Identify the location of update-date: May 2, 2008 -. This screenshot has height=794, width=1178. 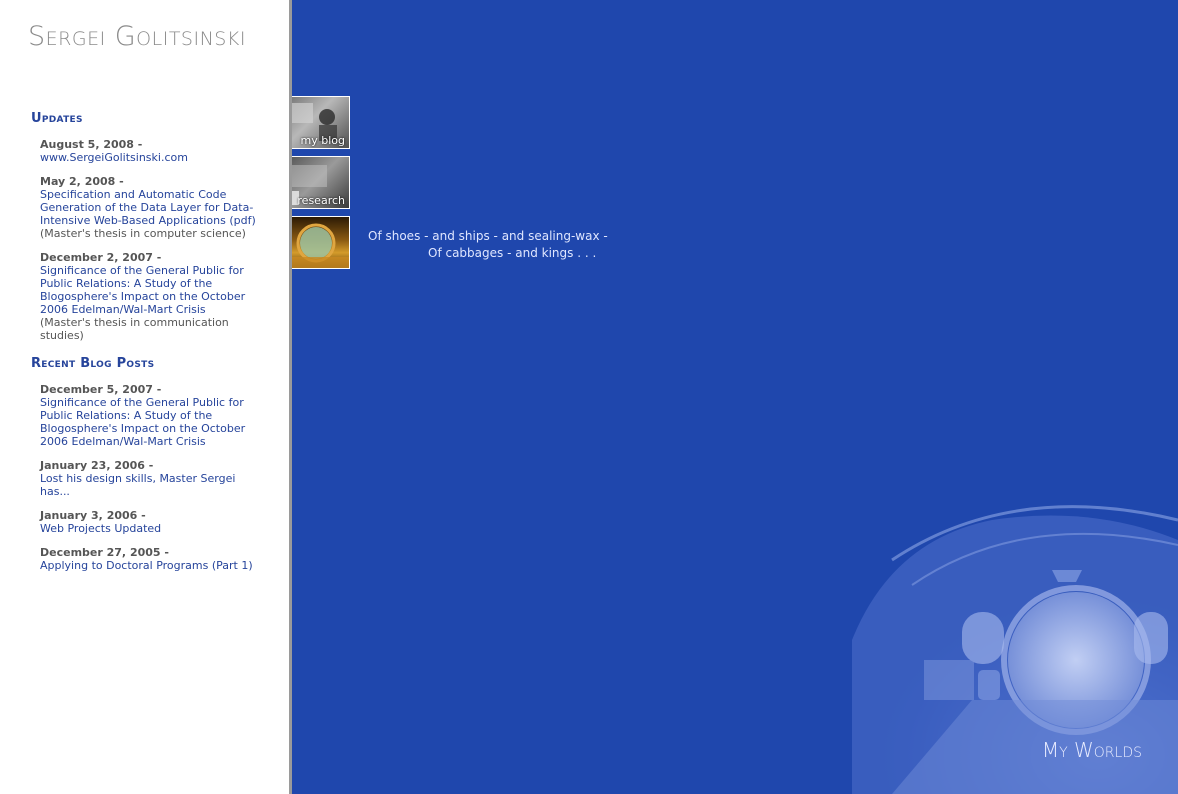
(82, 181).